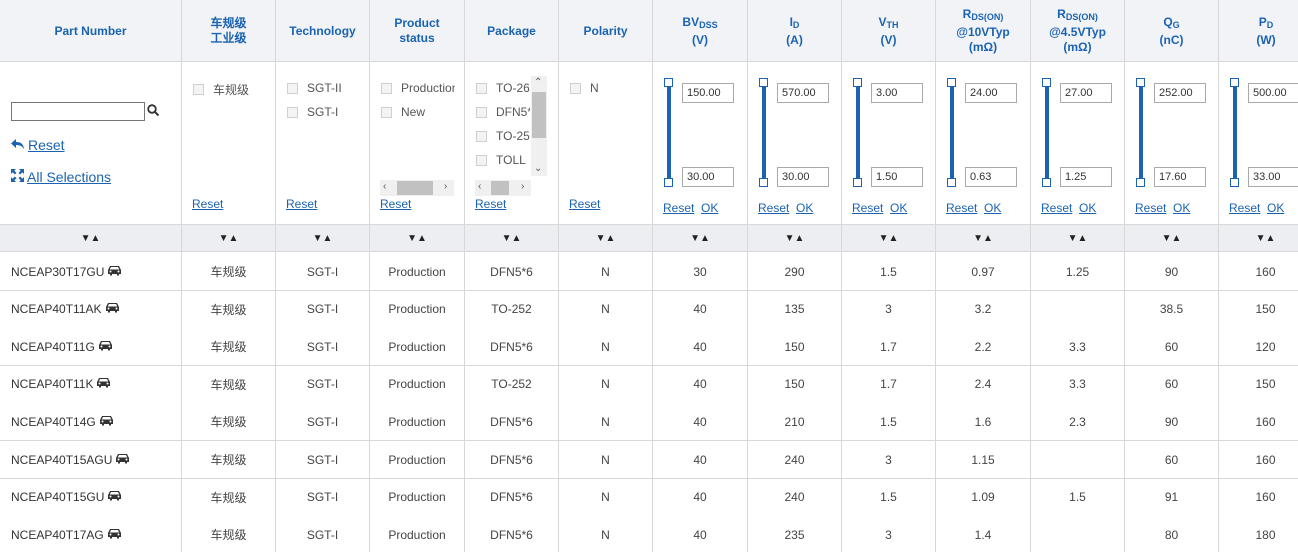 The height and width of the screenshot is (552, 1298). Describe the element at coordinates (314, 88) in the screenshot. I see `filter-tech-option: SGT-II` at that location.